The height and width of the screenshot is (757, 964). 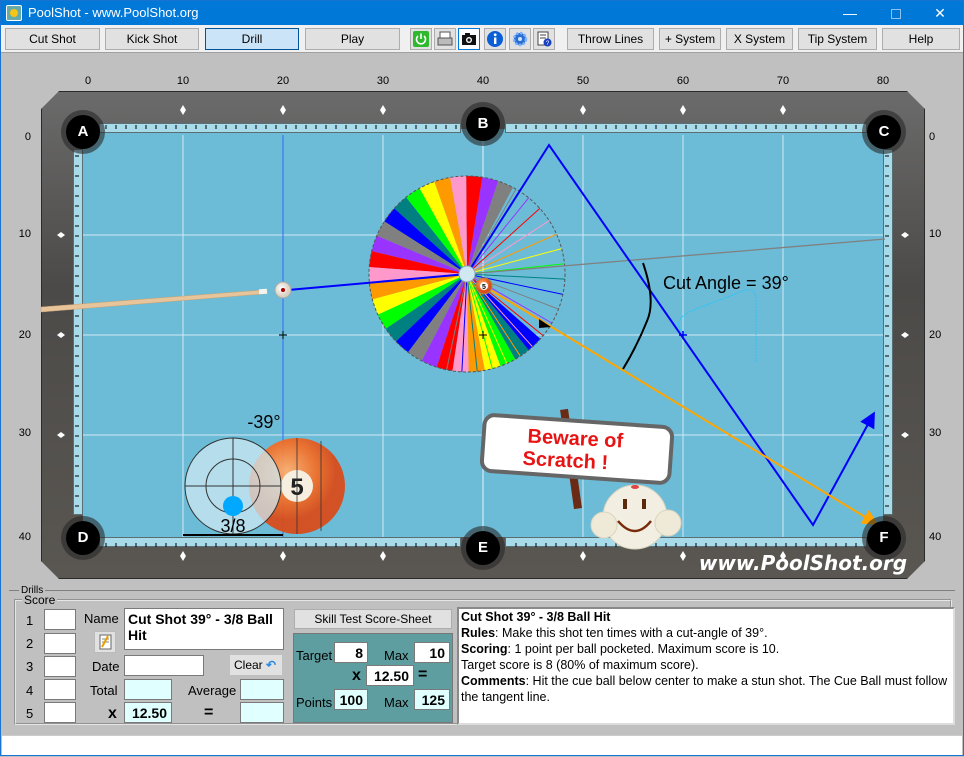 What do you see at coordinates (148, 712) in the screenshot?
I see `multiplier-field: 12.50` at bounding box center [148, 712].